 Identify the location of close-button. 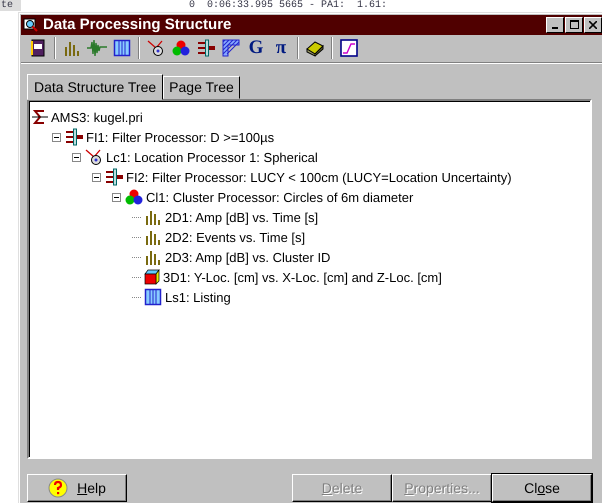
(593, 24).